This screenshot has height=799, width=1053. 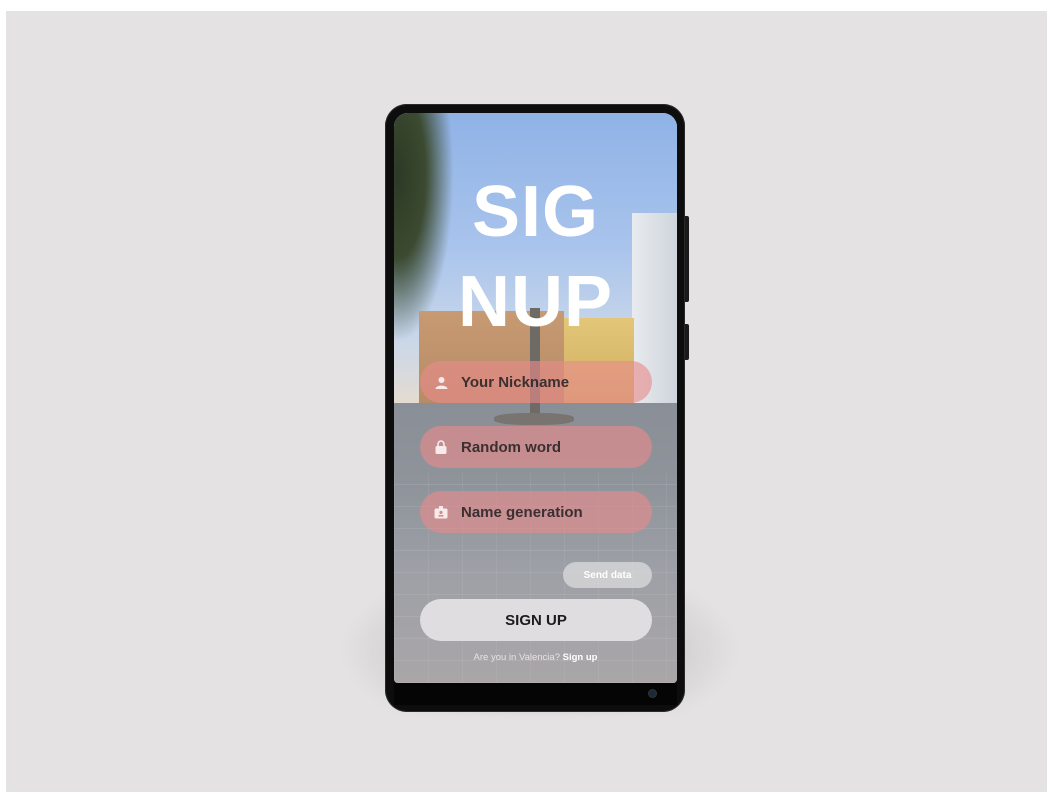 What do you see at coordinates (522, 512) in the screenshot?
I see `name-generation-placeholder: Name generation` at bounding box center [522, 512].